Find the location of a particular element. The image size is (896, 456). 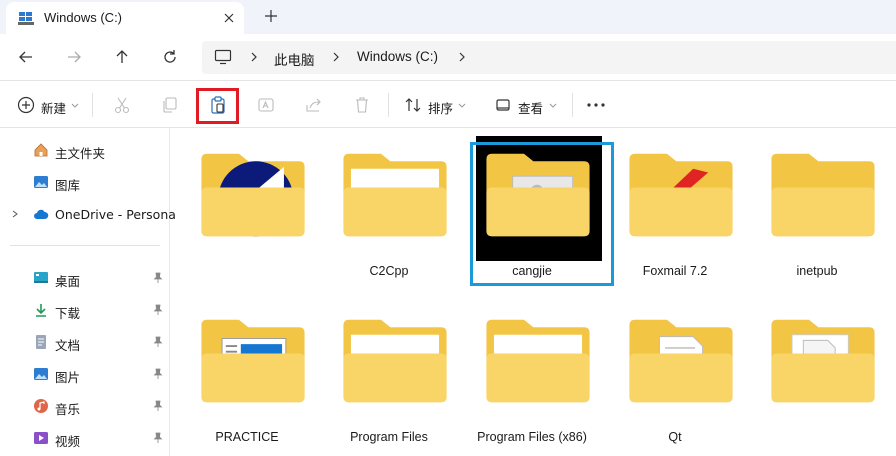

sort-button-label: 排序 is located at coordinates (440, 107).